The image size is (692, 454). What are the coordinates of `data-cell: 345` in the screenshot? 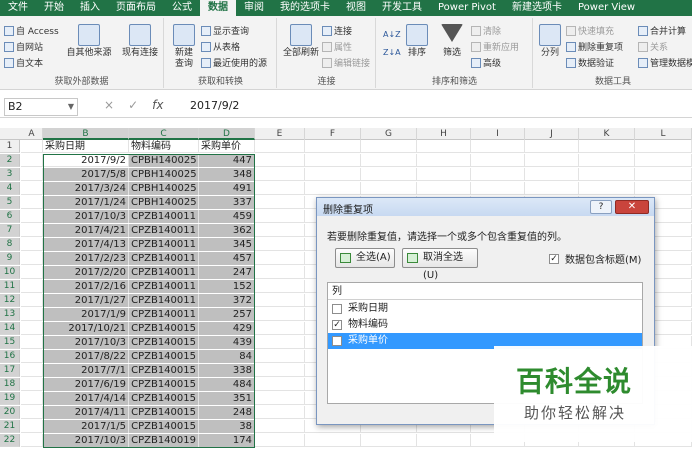 It's located at (227, 244).